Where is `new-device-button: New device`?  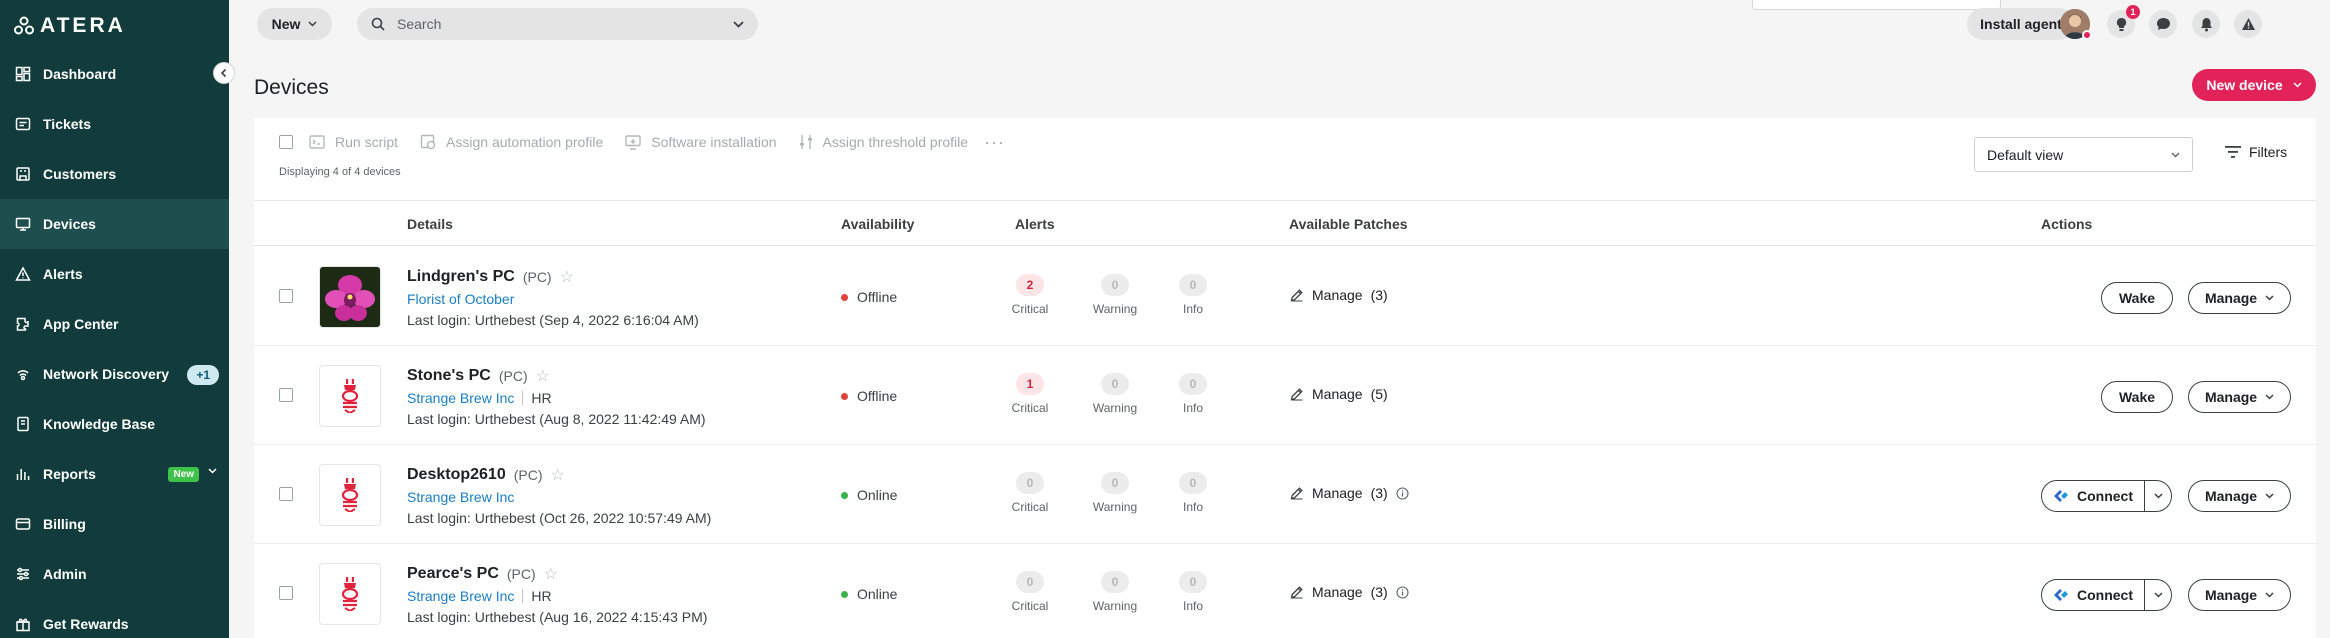
new-device-button: New device is located at coordinates (2254, 85).